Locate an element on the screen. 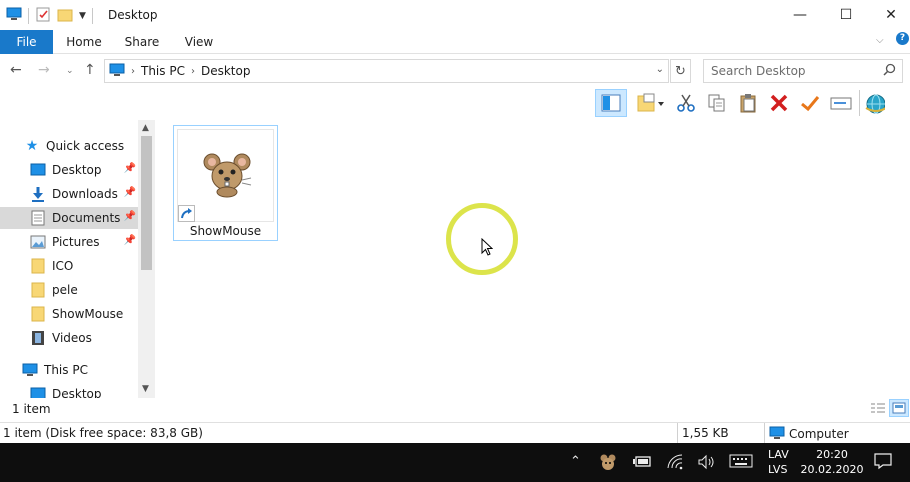  folder-icon is located at coordinates (38, 314).